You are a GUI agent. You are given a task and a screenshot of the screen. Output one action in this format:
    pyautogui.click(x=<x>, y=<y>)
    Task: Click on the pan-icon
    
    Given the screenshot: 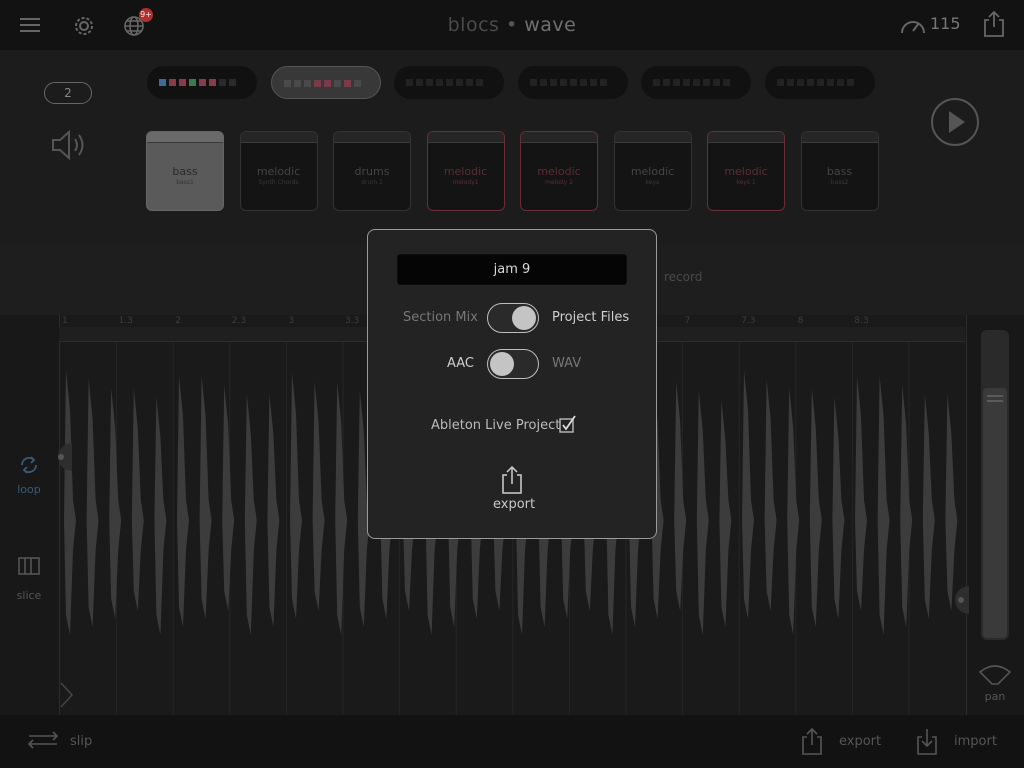 What is the action you would take?
    pyautogui.click(x=995, y=674)
    